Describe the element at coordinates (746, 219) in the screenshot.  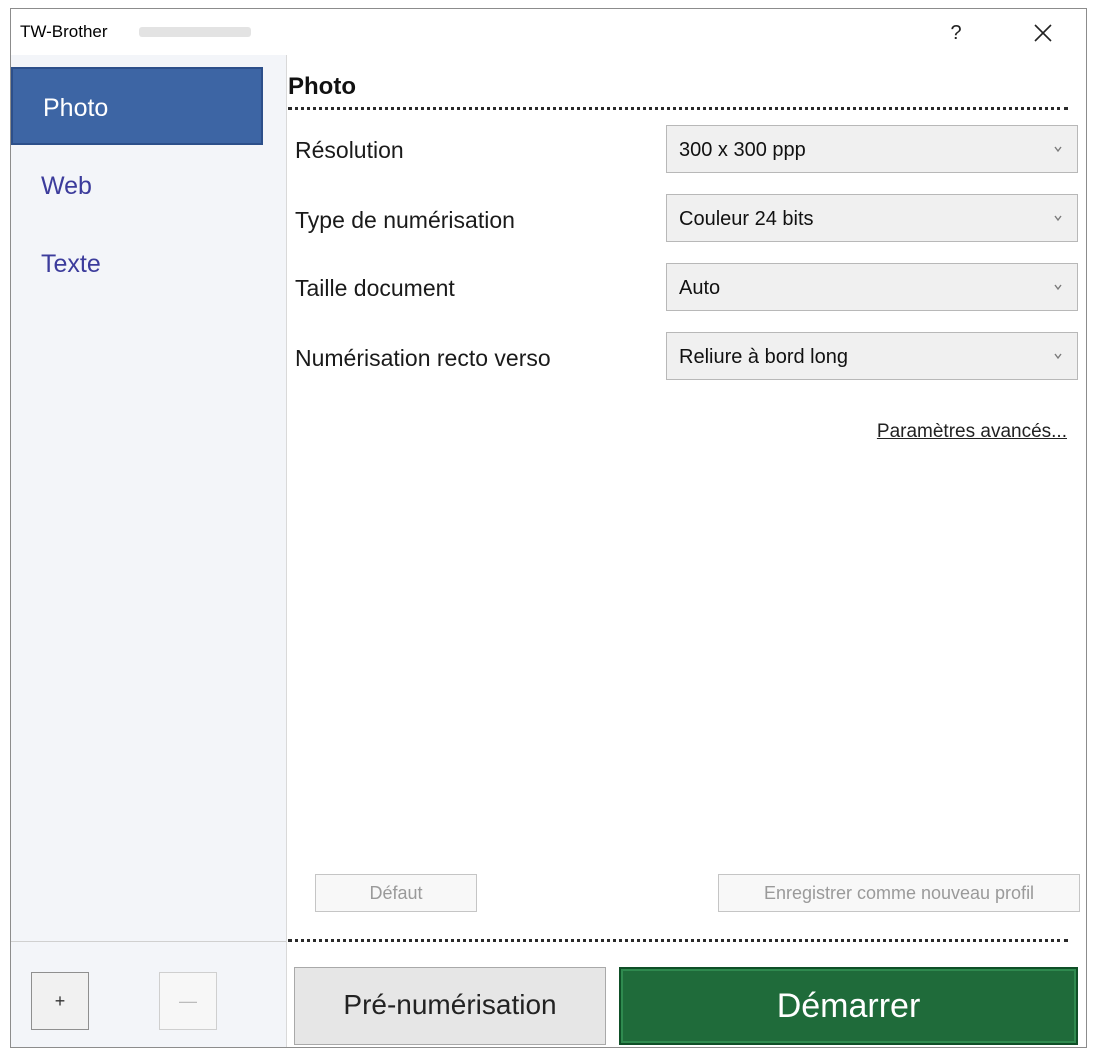
I see `scan-type-value: Couleur 24 bits` at that location.